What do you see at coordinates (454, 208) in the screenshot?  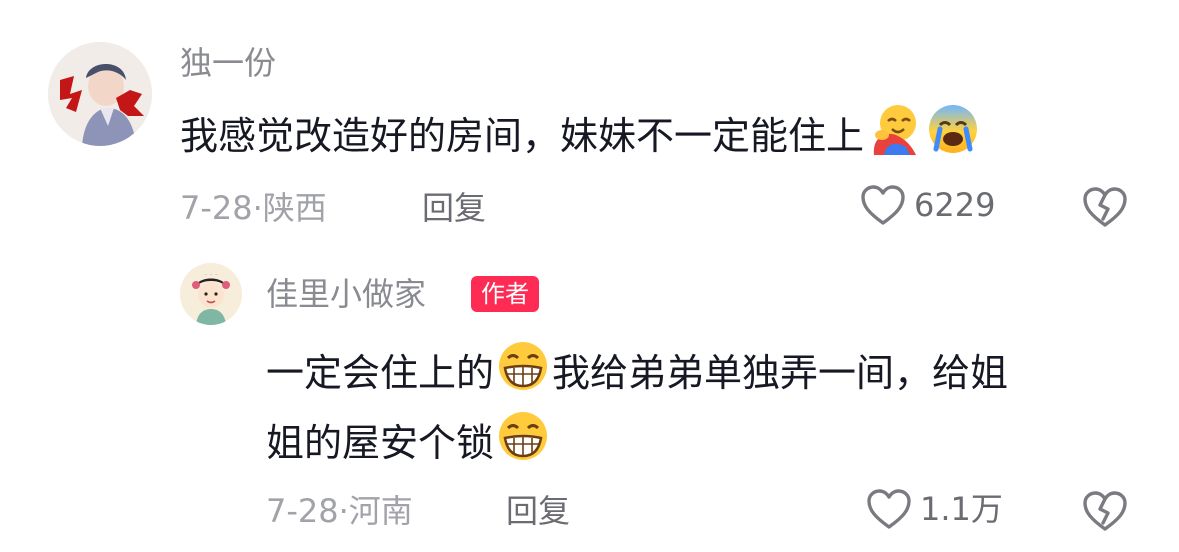 I see `reply-button: 回复` at bounding box center [454, 208].